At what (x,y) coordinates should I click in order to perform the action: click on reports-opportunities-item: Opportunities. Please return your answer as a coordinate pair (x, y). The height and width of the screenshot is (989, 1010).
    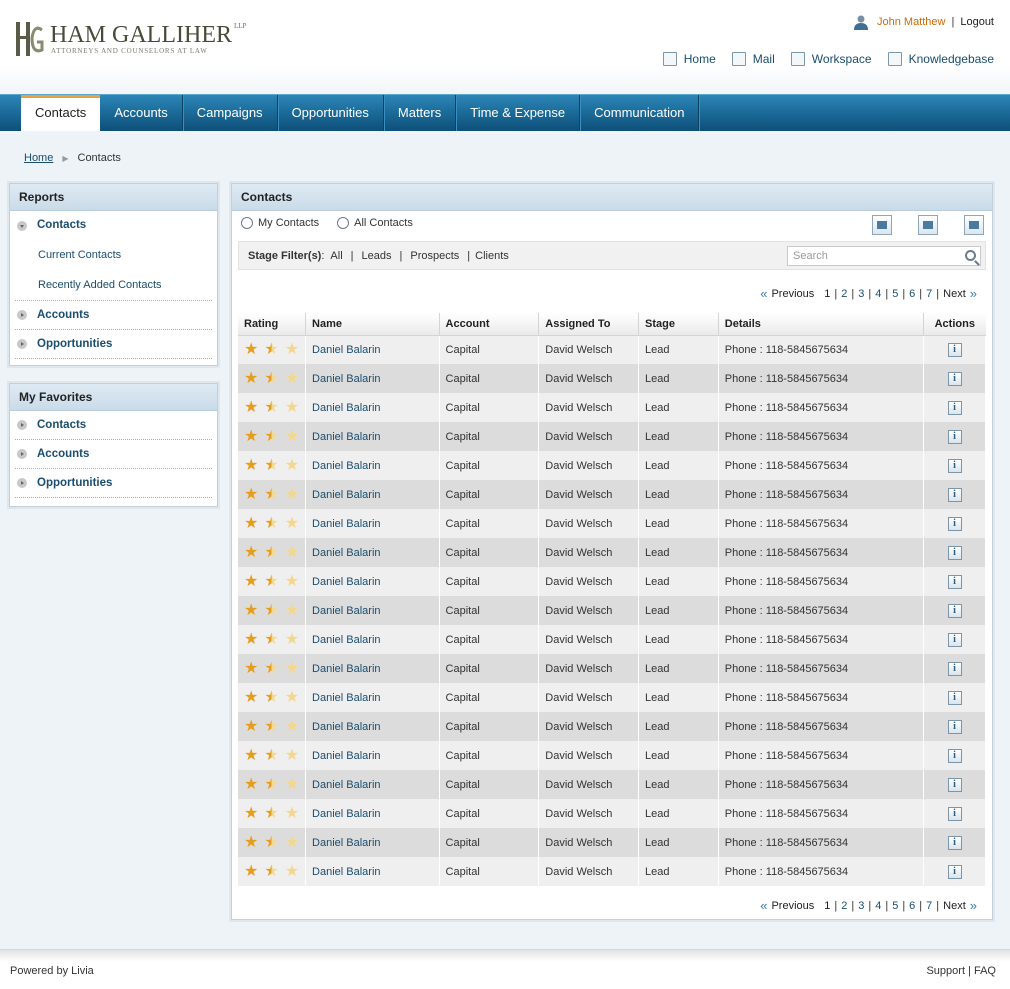
    Looking at the image, I should click on (113, 344).